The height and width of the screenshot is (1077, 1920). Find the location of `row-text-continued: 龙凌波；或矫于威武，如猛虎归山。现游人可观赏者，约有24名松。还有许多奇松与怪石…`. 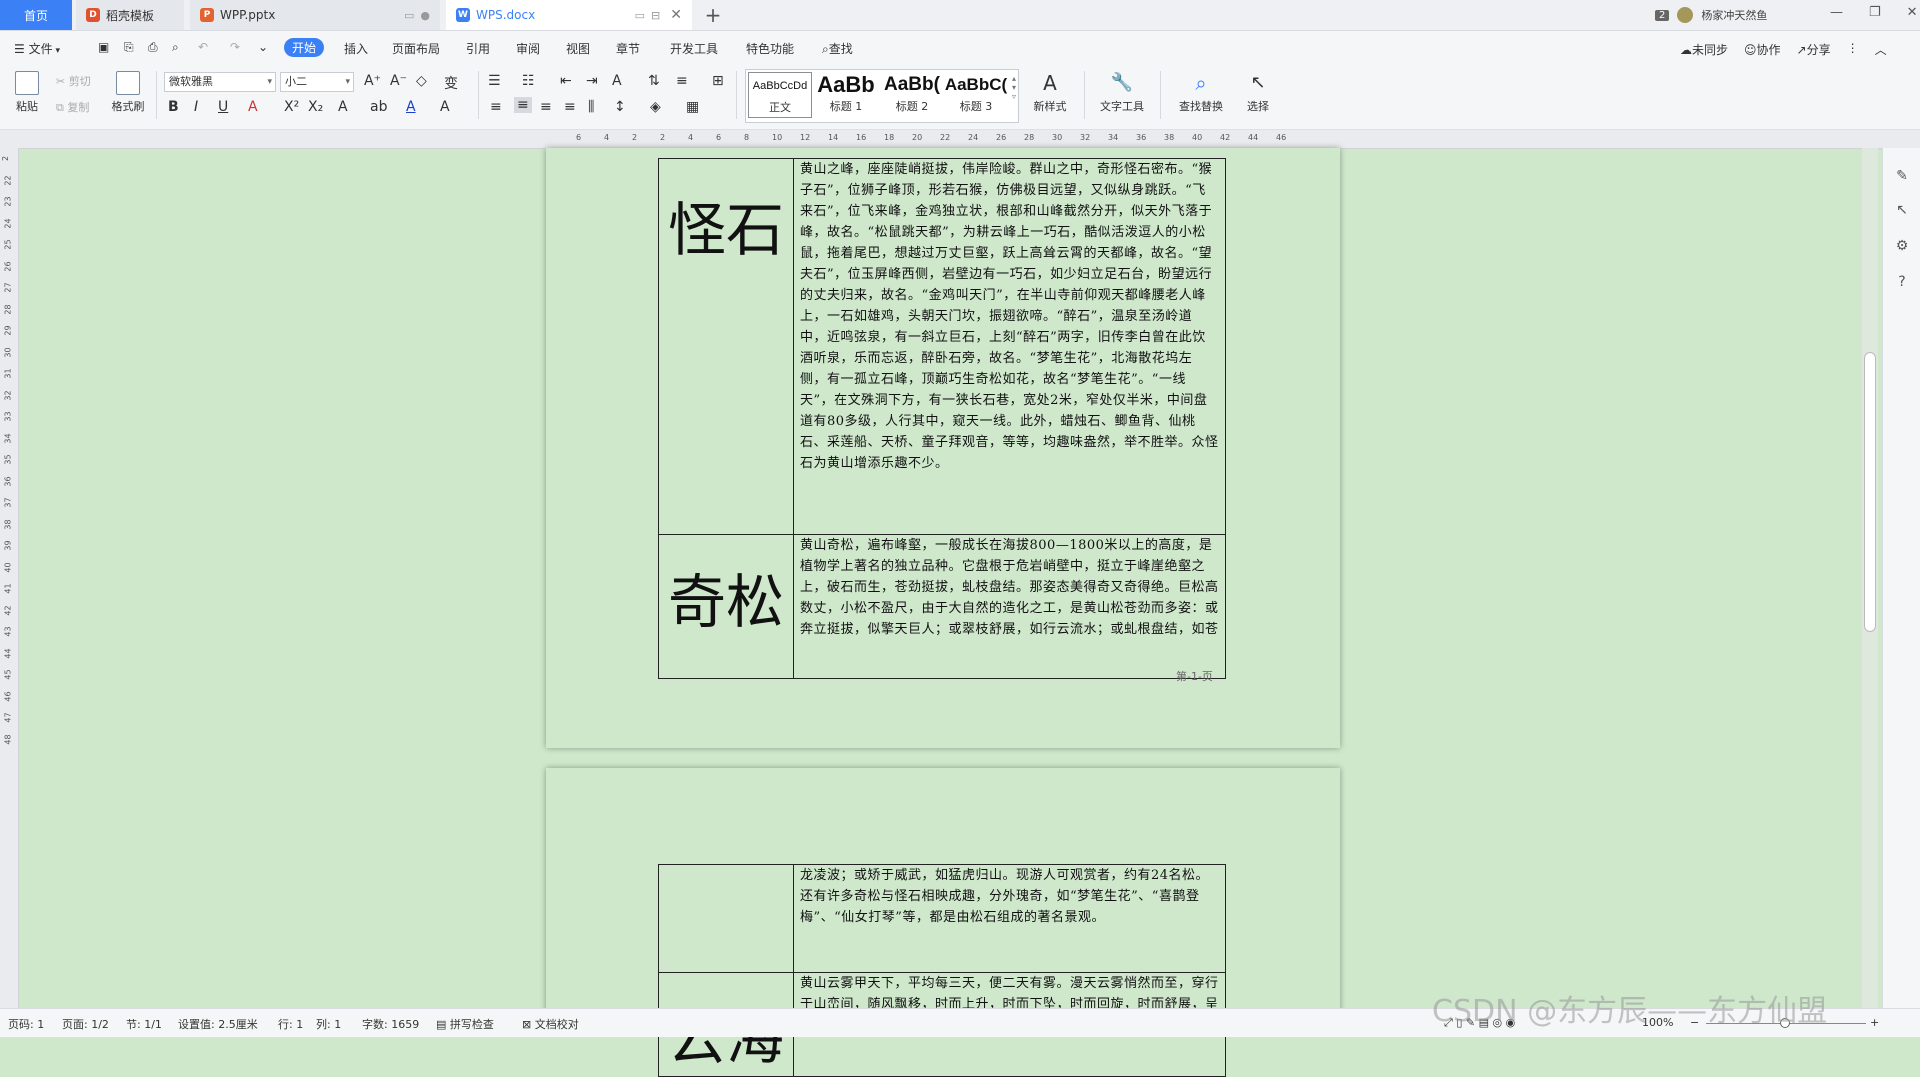

row-text-continued: 龙凌波；或矫于威武，如猛虎归山。现游人可观赏者，约有24名松。还有许多奇松与怪石… is located at coordinates (1009, 918).